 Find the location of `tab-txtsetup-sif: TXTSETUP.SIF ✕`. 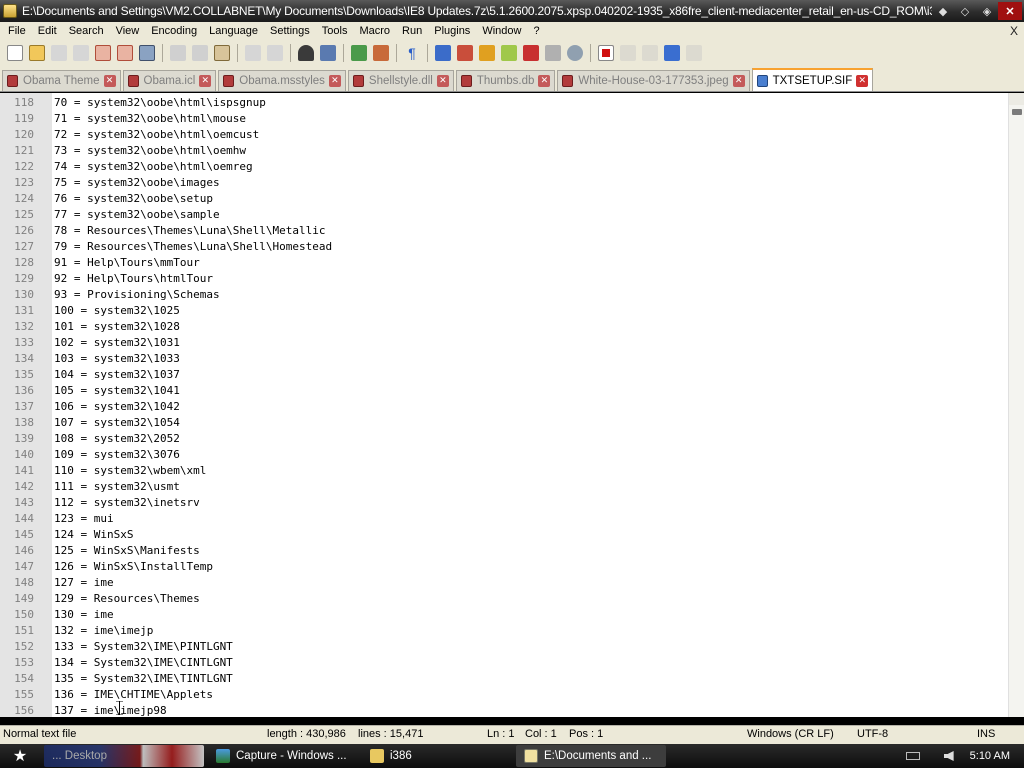

tab-txtsetup-sif: TXTSETUP.SIF ✕ is located at coordinates (812, 79).